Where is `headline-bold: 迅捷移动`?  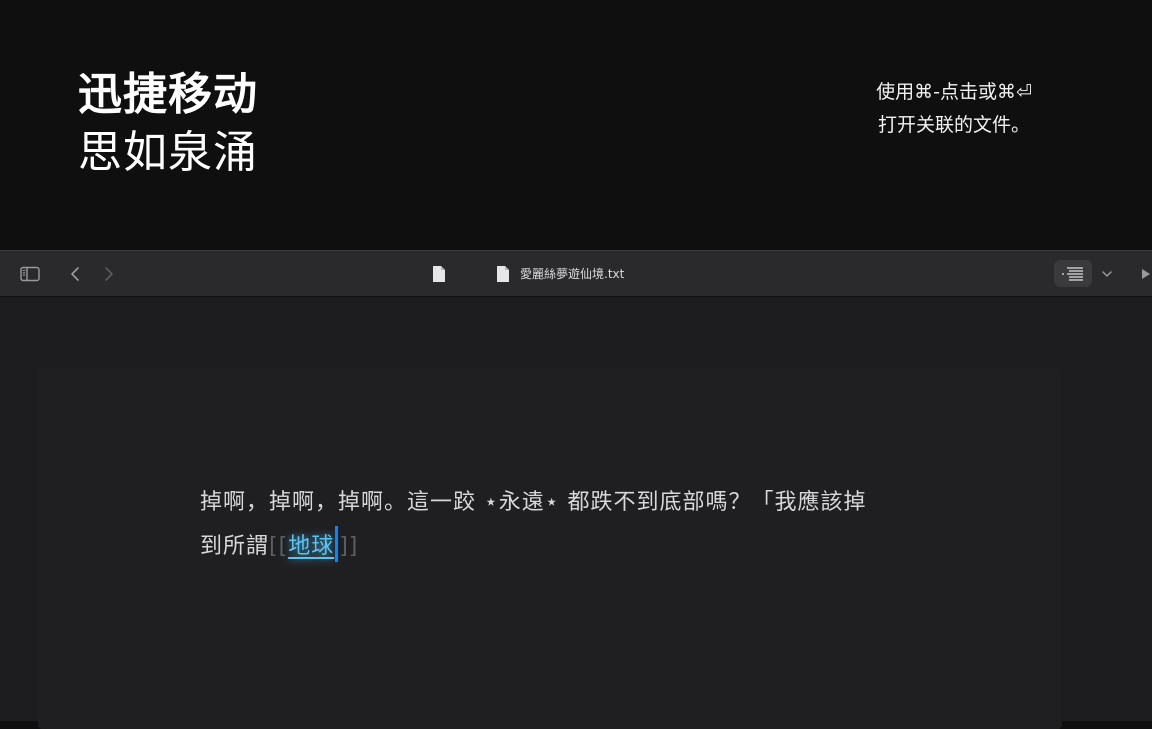
headline-bold: 迅捷移动 is located at coordinates (168, 94).